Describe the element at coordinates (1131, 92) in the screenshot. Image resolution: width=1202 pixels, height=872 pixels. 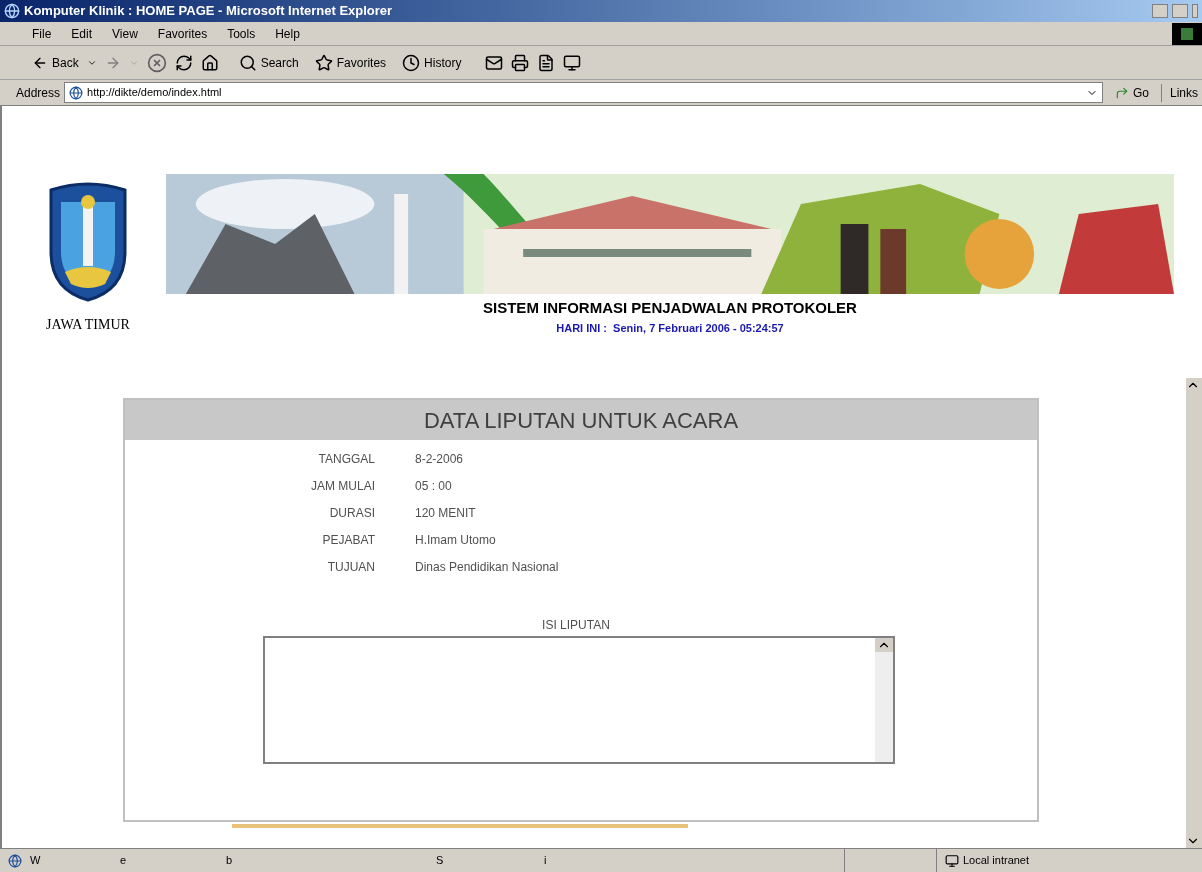
I see `go-button: Go` at that location.